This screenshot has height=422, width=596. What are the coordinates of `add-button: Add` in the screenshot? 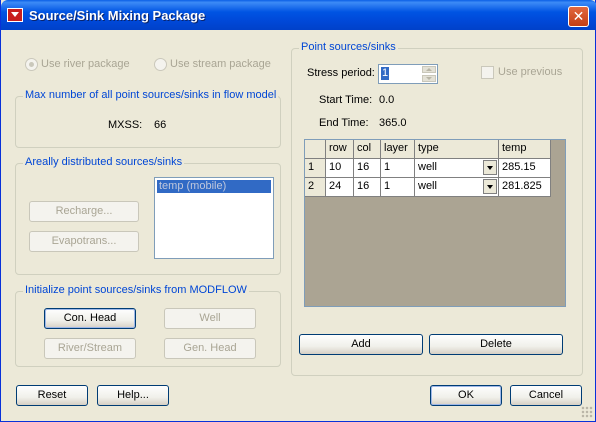 It's located at (361, 344).